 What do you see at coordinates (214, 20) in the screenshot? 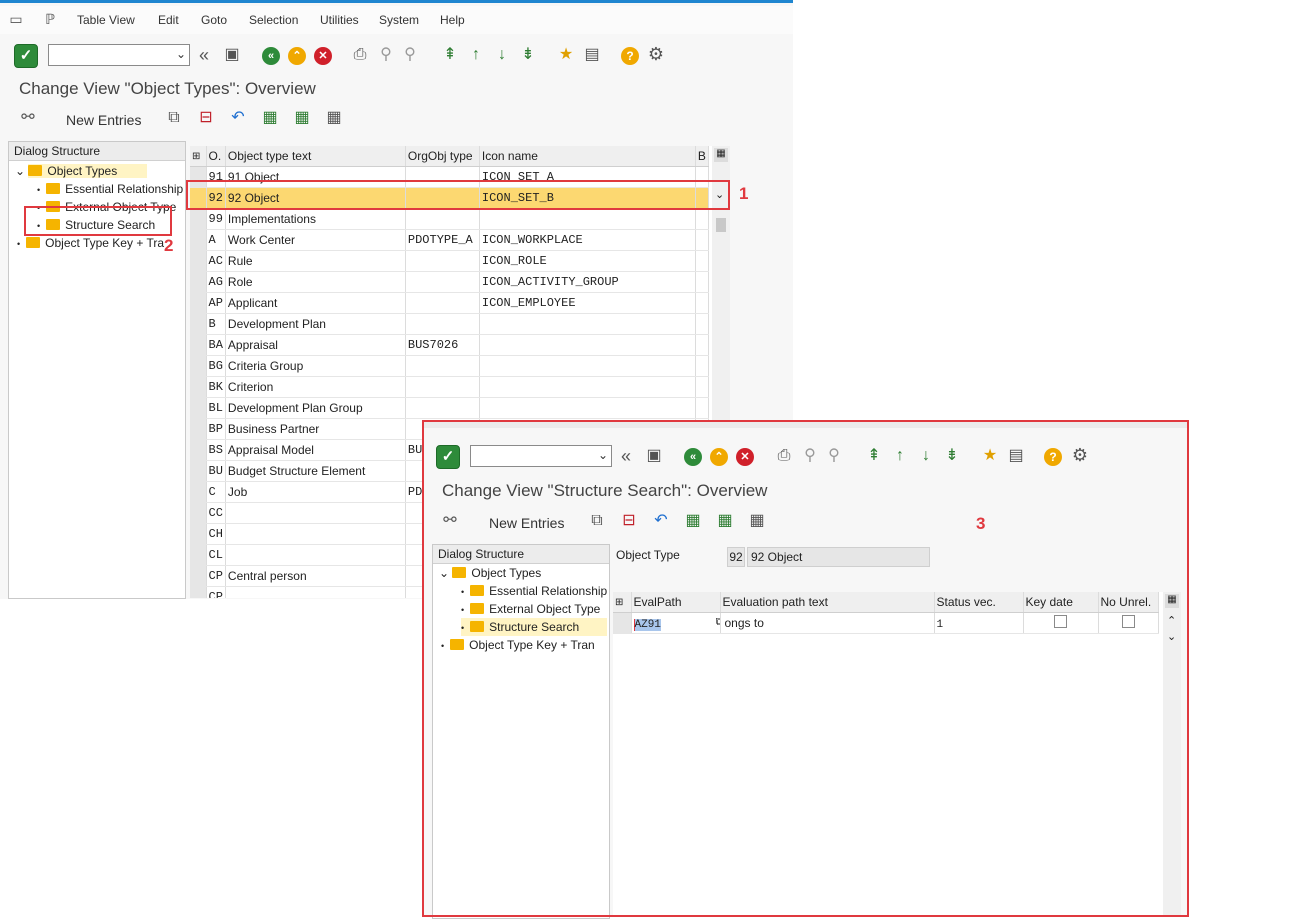
I see `menu-goto: Goto` at bounding box center [214, 20].